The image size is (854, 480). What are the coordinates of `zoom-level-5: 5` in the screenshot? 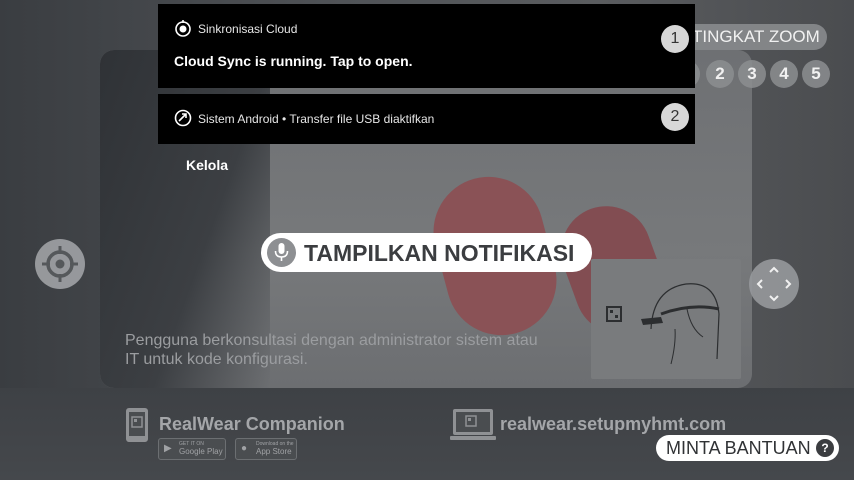 It's located at (816, 74).